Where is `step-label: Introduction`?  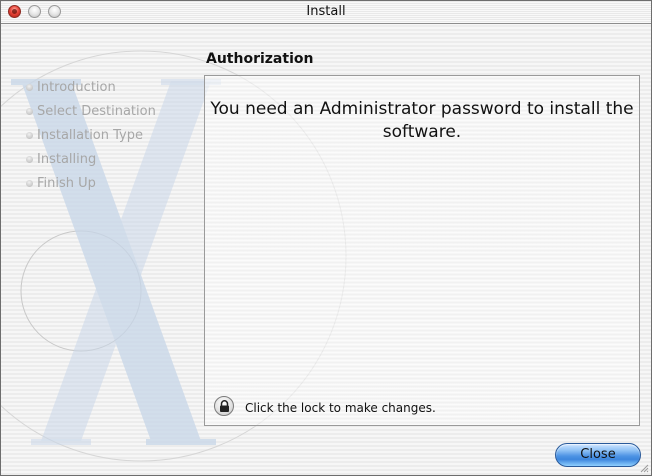
step-label: Introduction is located at coordinates (76, 87).